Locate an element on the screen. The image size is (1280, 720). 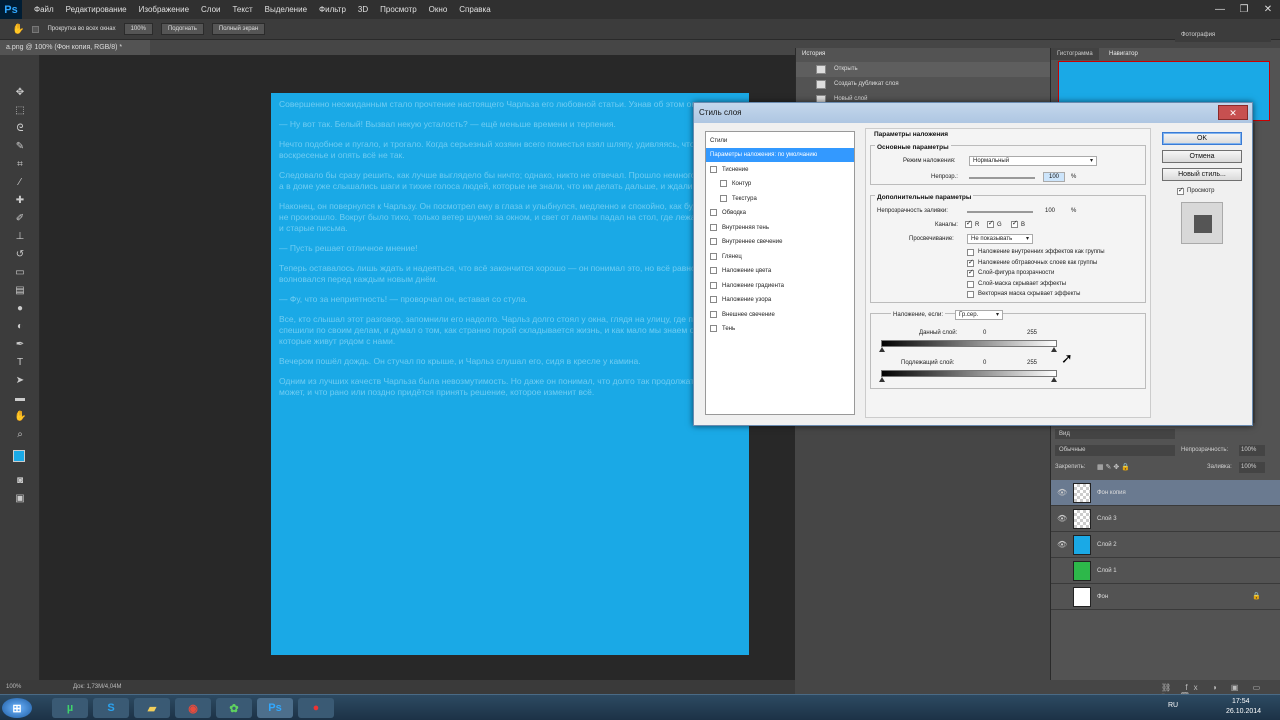
clock-time: 17:54 is located at coordinates (1241, 701).